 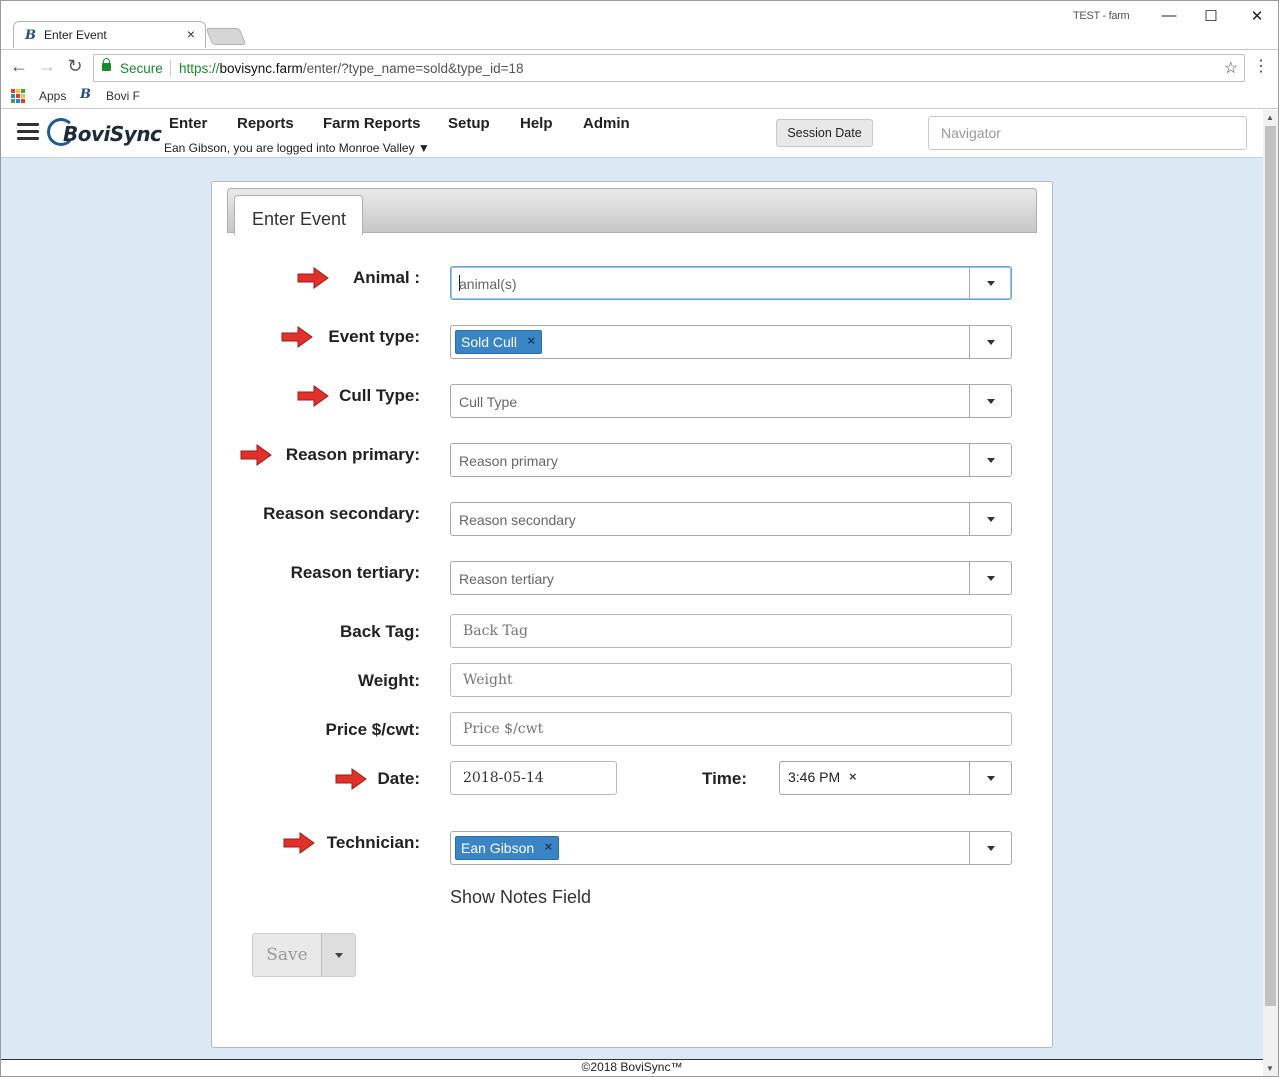 What do you see at coordinates (112, 134) in the screenshot?
I see `logo-text: BoviSync` at bounding box center [112, 134].